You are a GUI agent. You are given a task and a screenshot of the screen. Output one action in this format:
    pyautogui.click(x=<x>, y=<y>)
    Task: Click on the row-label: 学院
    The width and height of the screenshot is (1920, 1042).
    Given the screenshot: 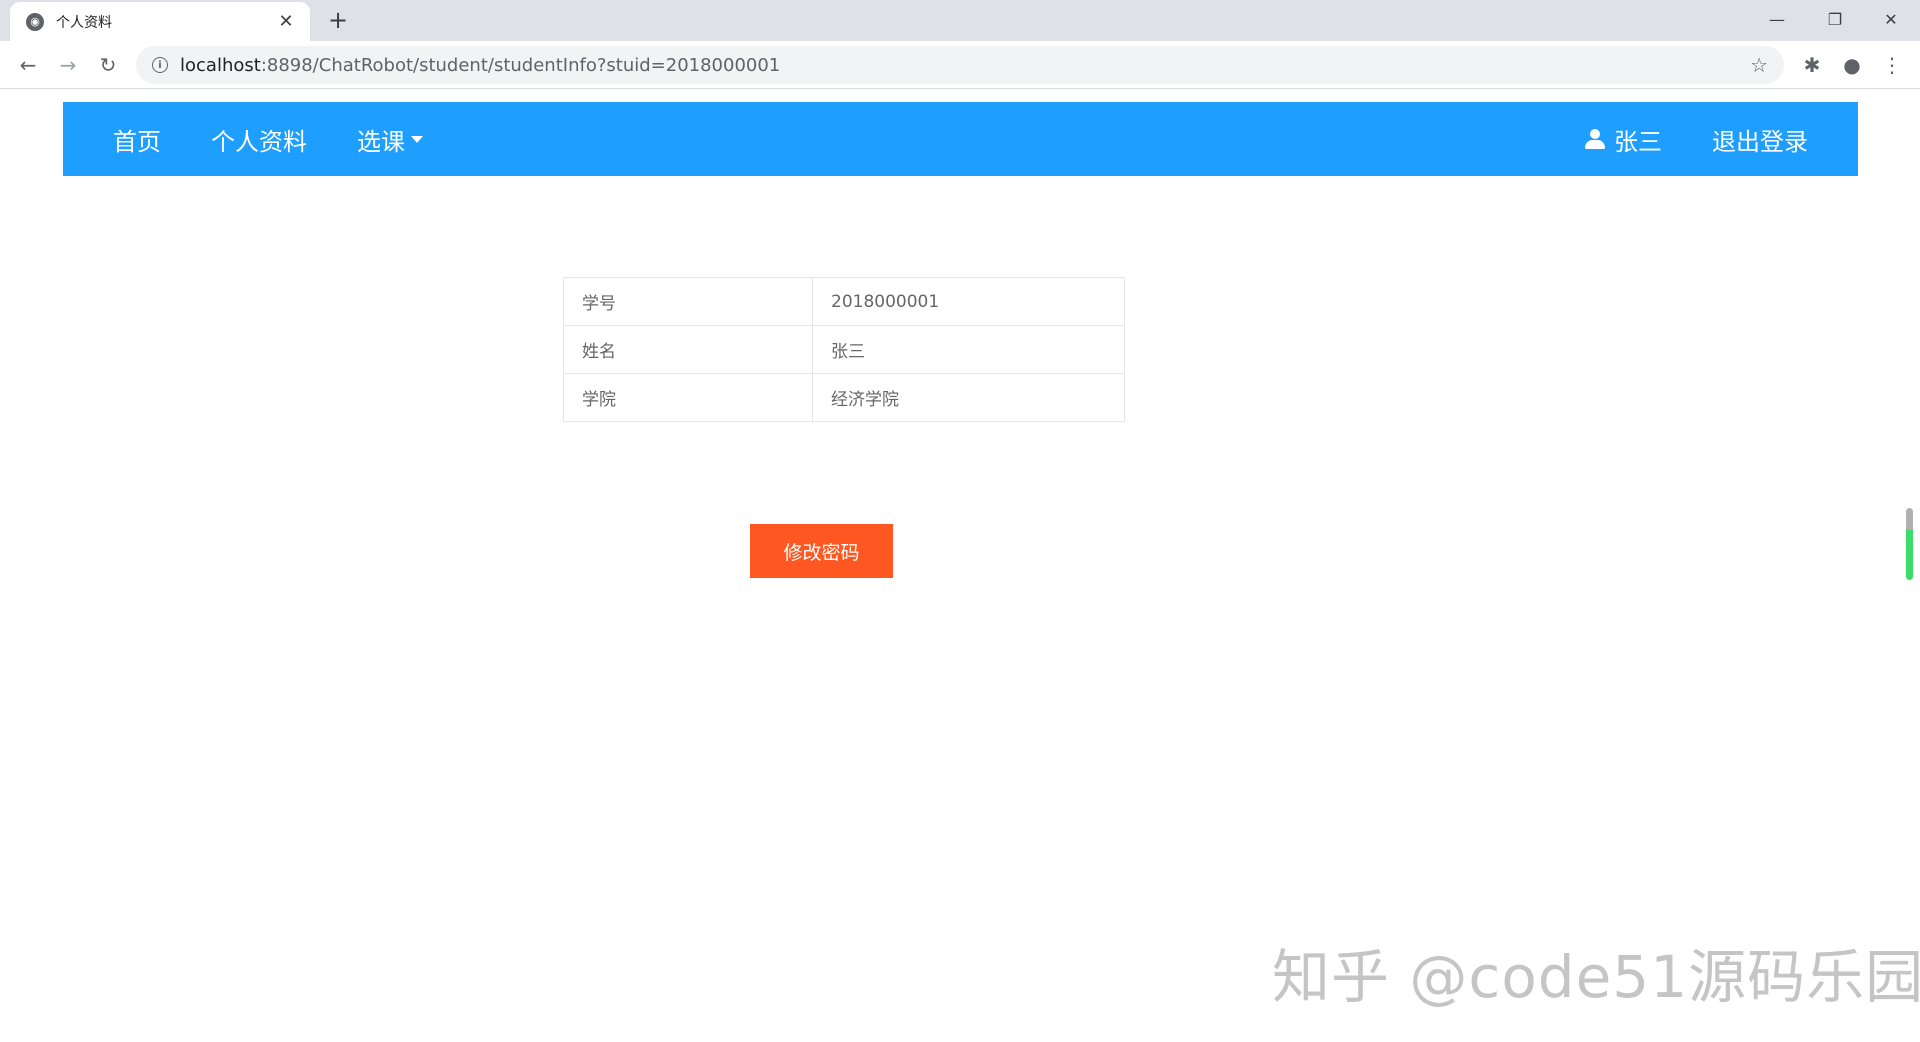 What is the action you would take?
    pyautogui.click(x=688, y=397)
    